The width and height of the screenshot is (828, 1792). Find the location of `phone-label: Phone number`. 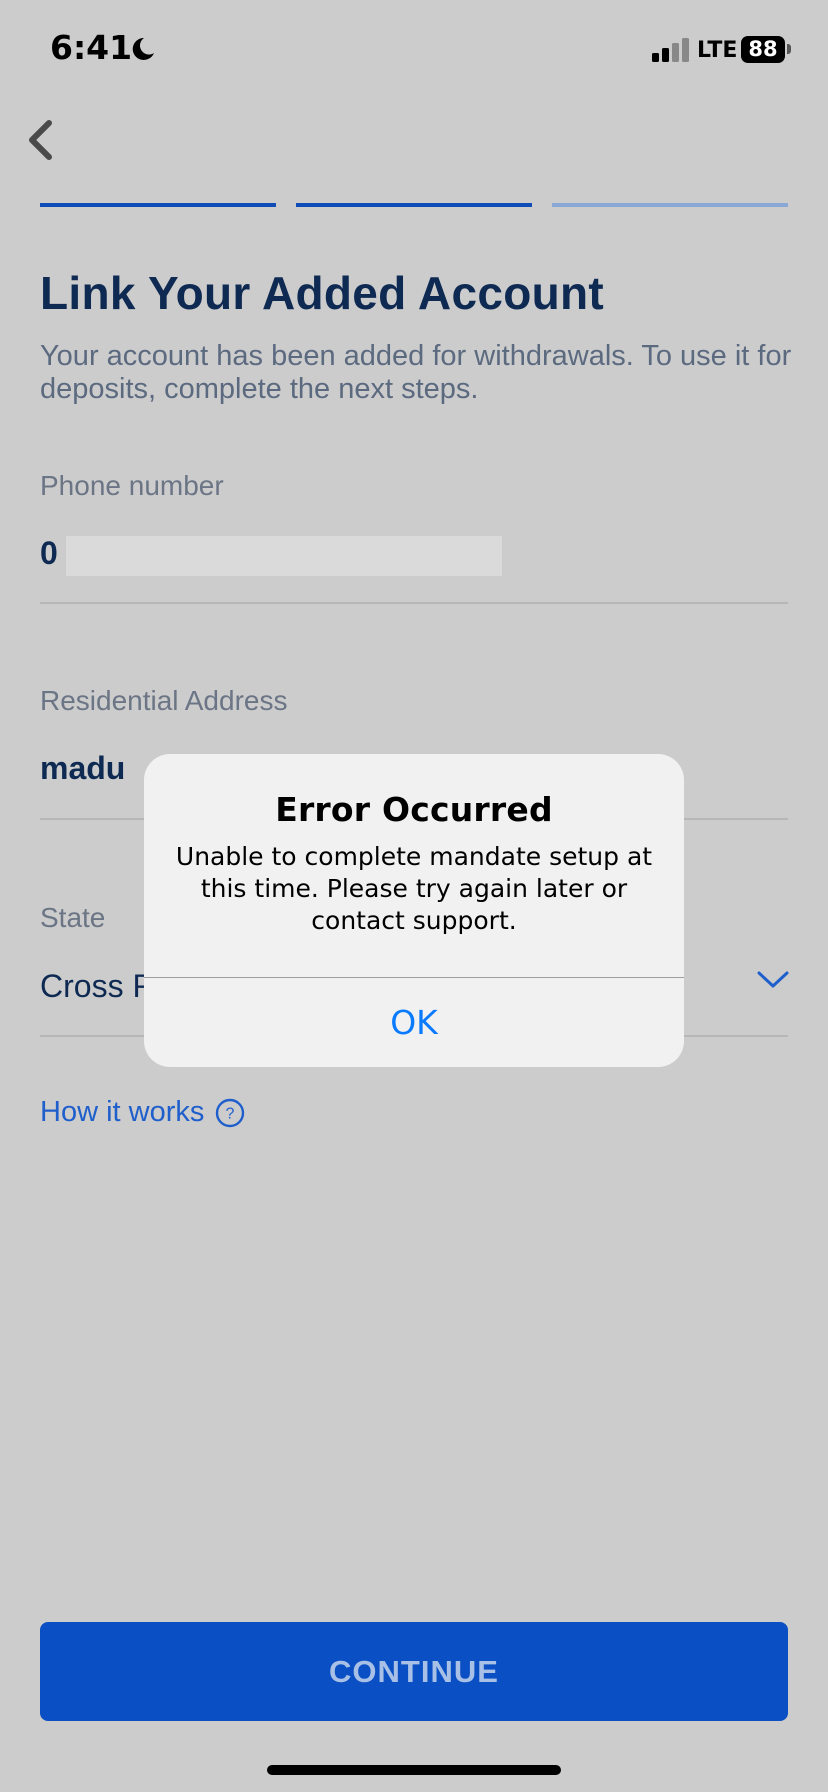

phone-label: Phone number is located at coordinates (132, 485).